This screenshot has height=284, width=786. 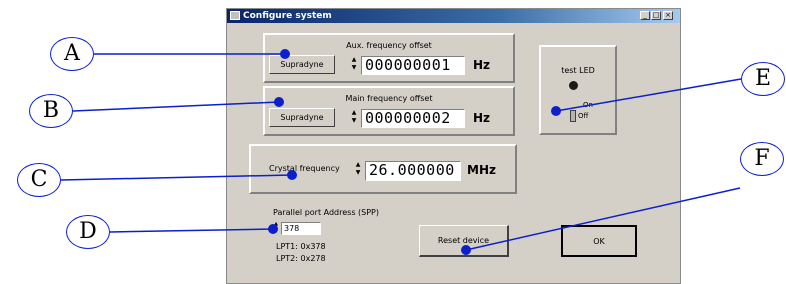 I want to click on callout-a: A, so click(x=72, y=54).